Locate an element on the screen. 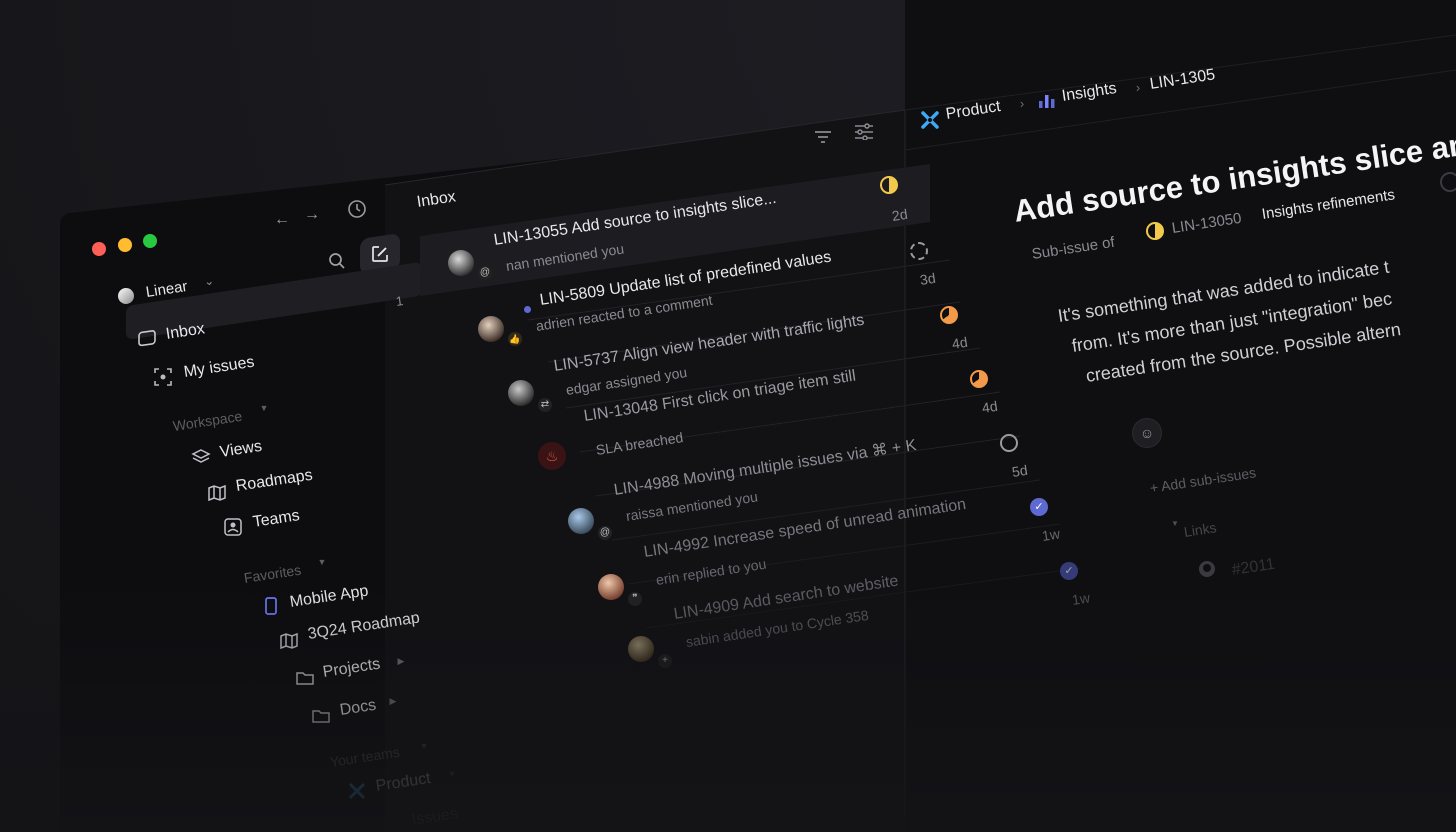 The image size is (1456, 832). insights-bar-chart-icon is located at coordinates (1047, 100).